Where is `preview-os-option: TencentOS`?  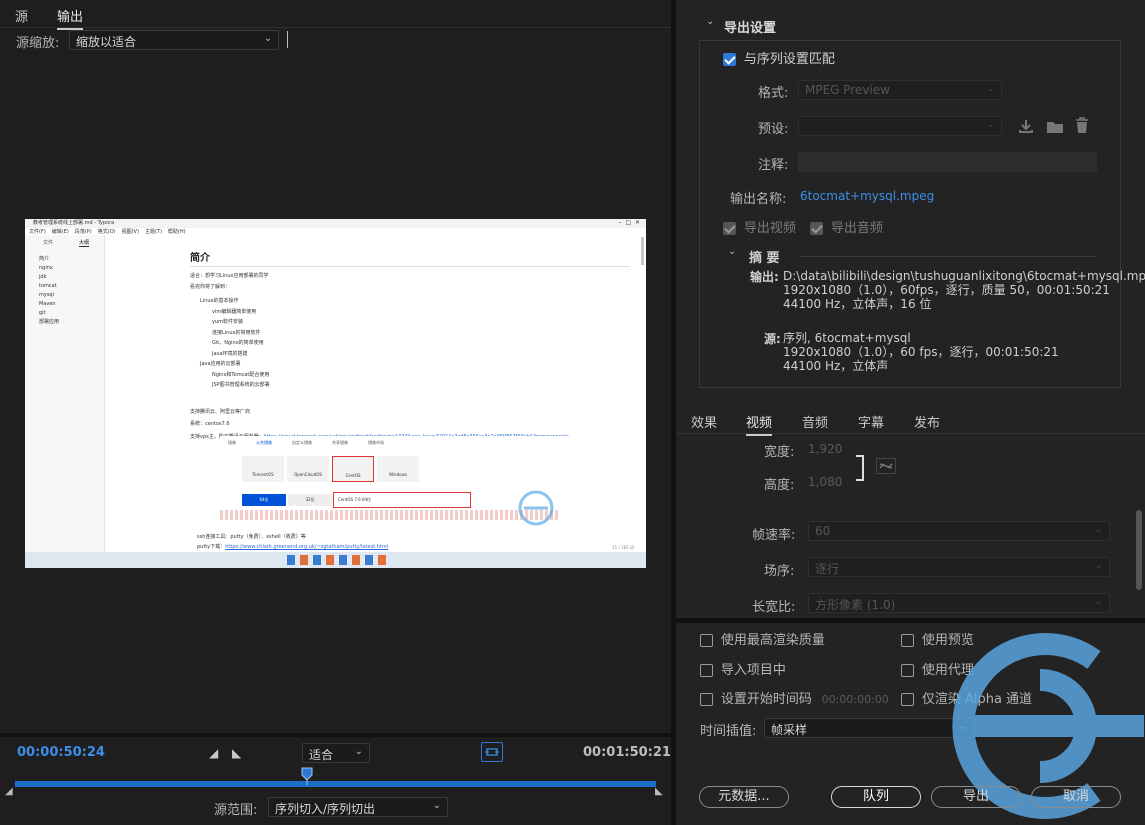
preview-os-option: TencentOS is located at coordinates (263, 469).